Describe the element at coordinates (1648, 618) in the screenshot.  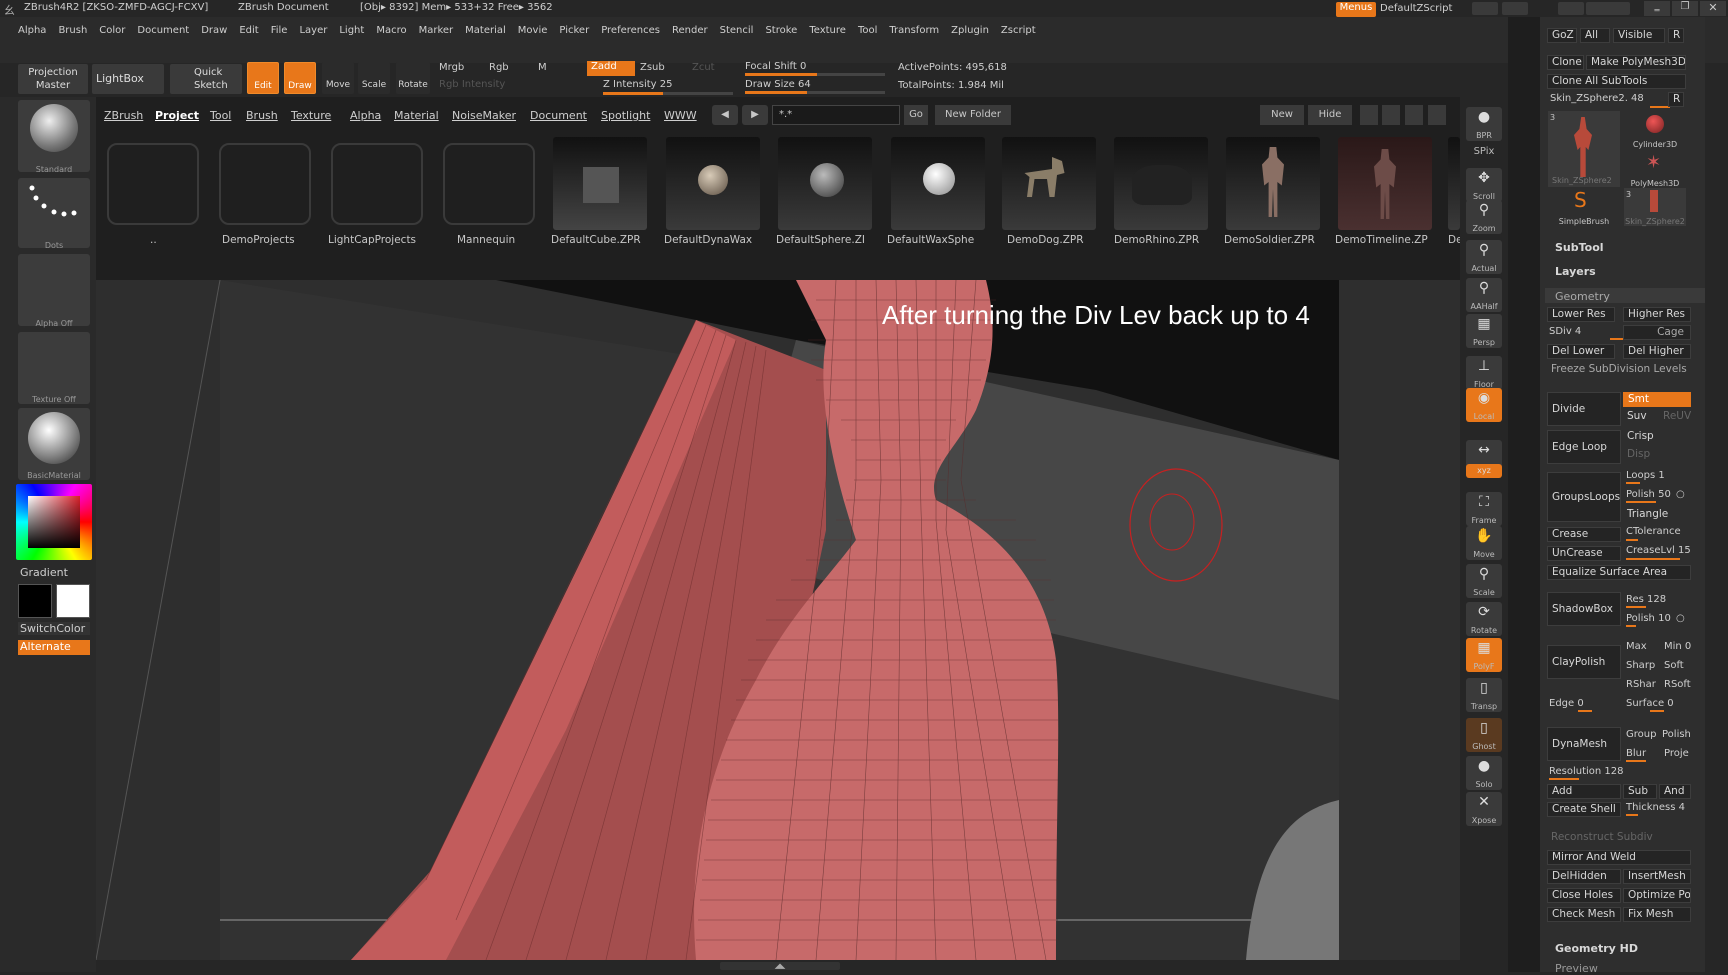
I see `shadowbox-polish-slider: Polish 10` at that location.